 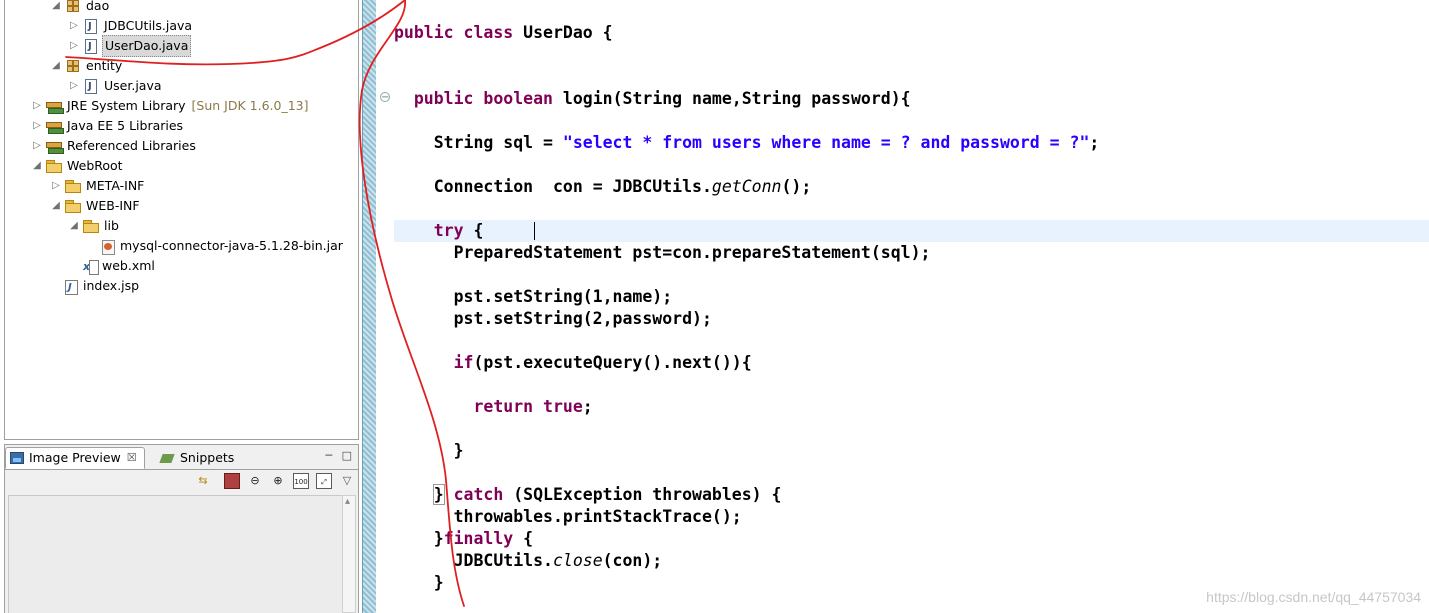 What do you see at coordinates (101, 287) in the screenshot?
I see `tree-item-index-jsp: index.jsp` at bounding box center [101, 287].